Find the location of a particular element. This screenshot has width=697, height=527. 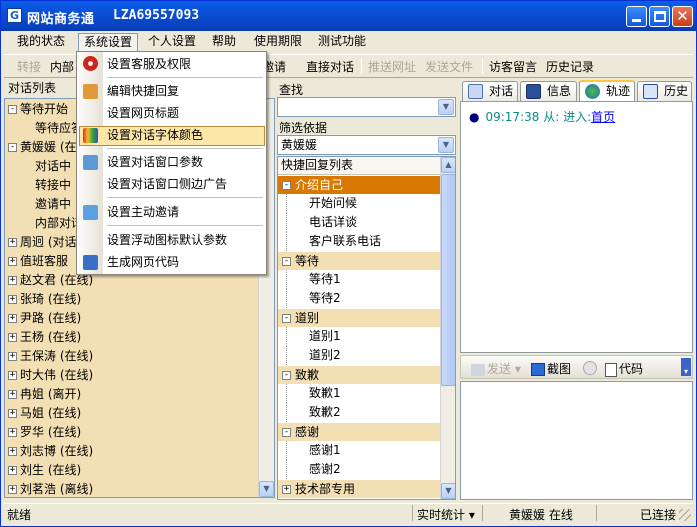

chevron-down-icon: ▾ is located at coordinates (686, 367).